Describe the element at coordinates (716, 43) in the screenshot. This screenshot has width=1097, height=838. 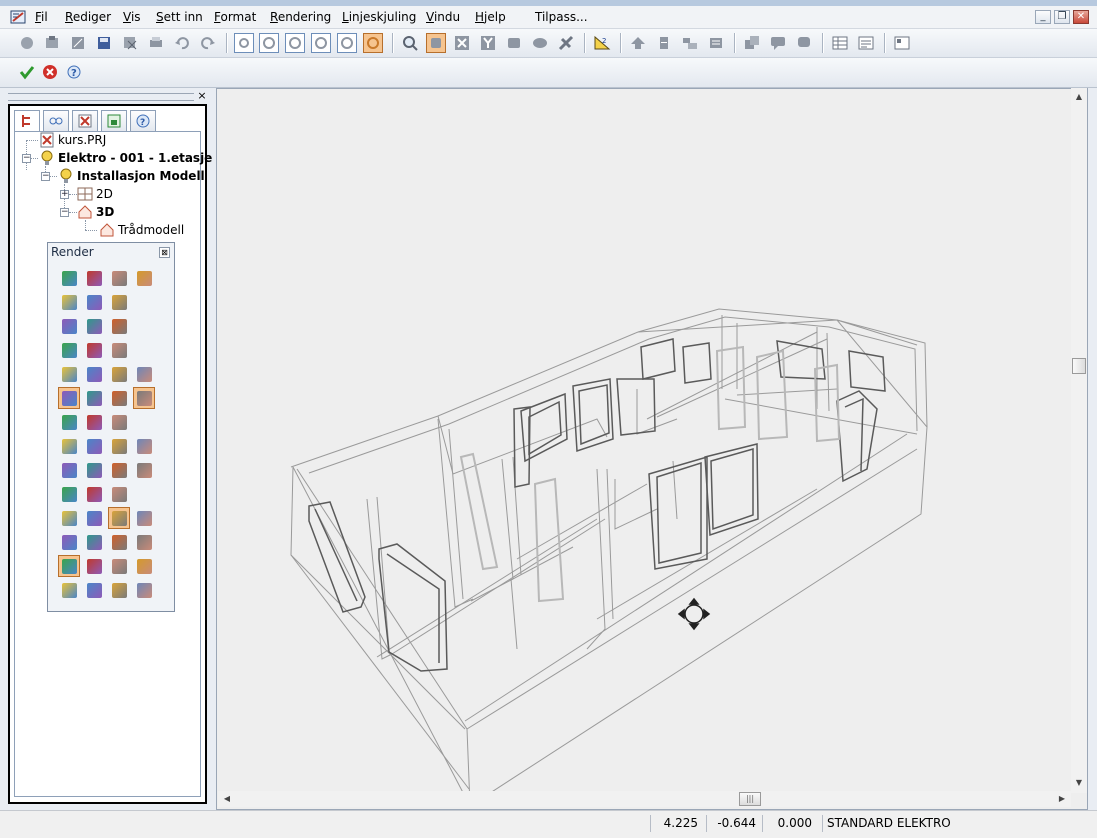
I see `sheet-icon` at that location.